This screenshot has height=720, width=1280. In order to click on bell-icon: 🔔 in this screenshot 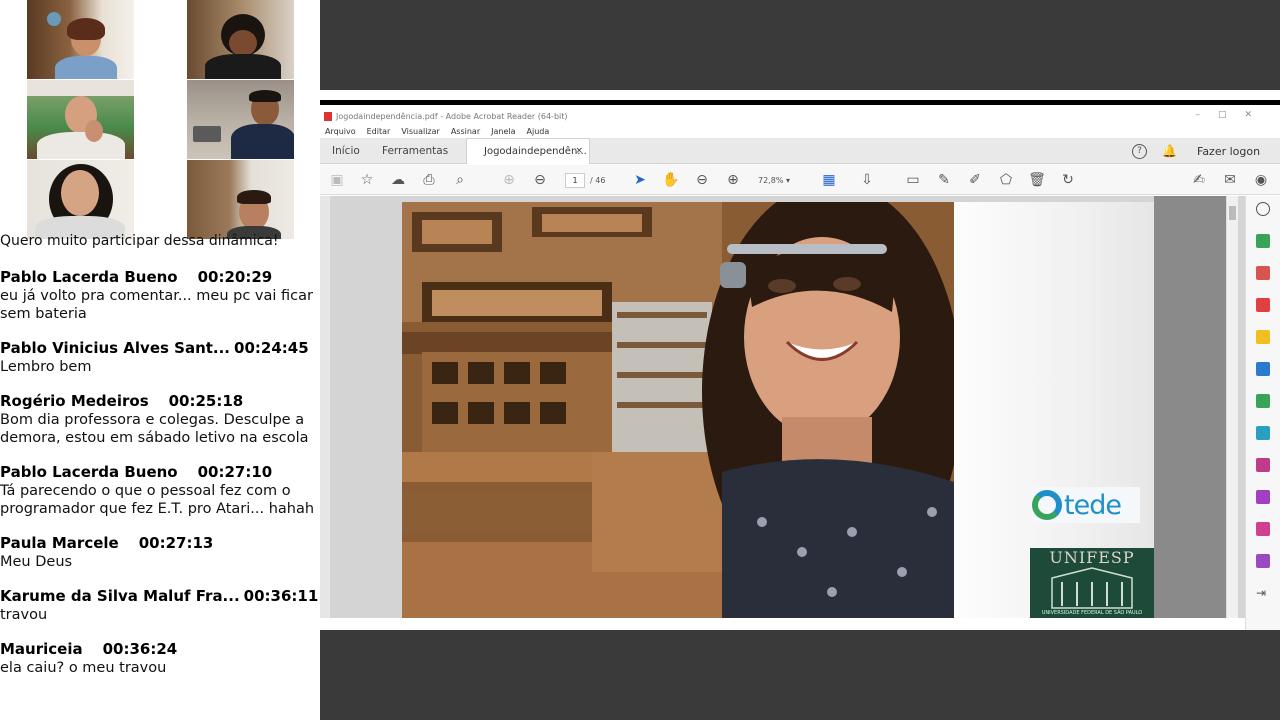, I will do `click(1169, 151)`.